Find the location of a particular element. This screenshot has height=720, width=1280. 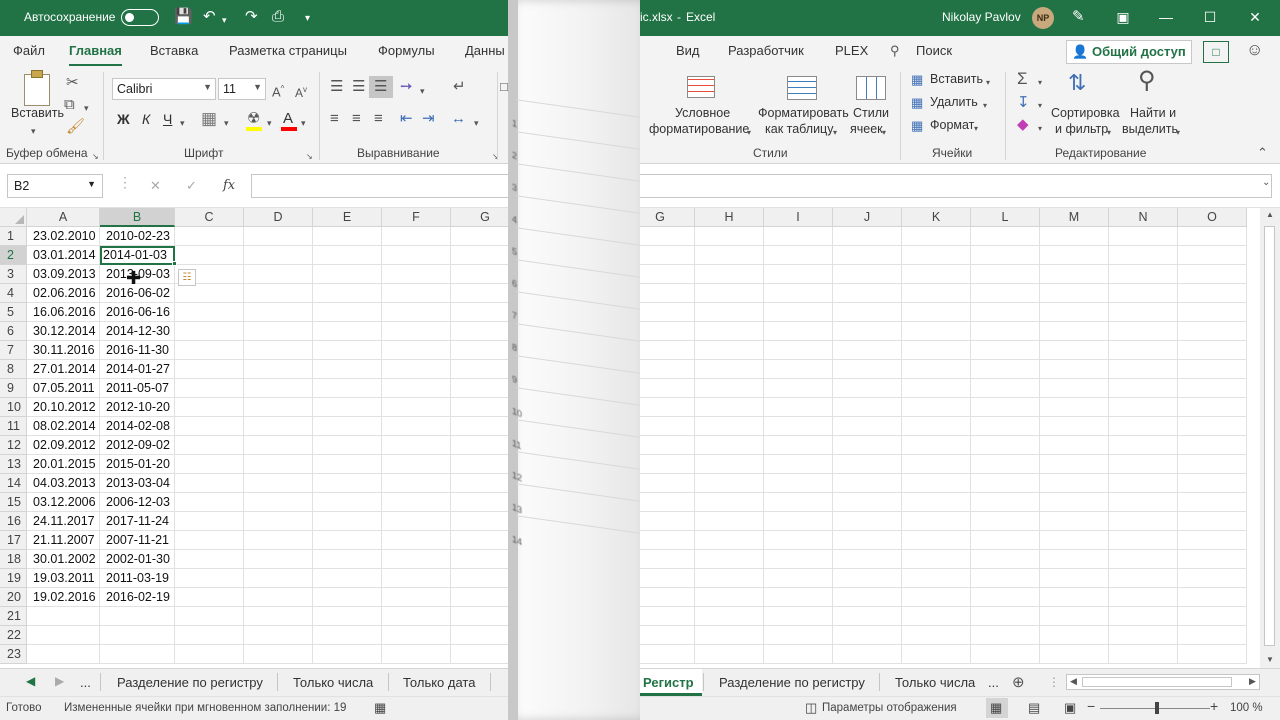

insert-dropdown-icon: ▾ is located at coordinates (988, 83).